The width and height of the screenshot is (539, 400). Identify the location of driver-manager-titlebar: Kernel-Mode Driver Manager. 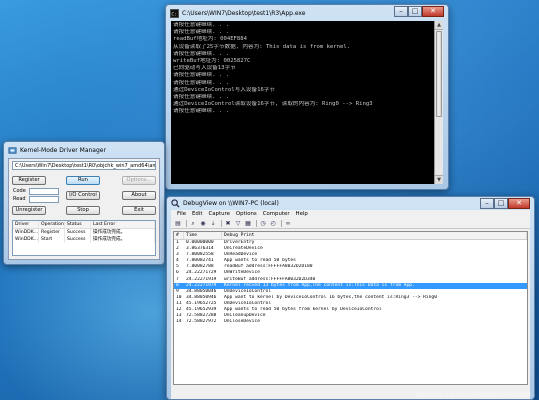
(84, 150).